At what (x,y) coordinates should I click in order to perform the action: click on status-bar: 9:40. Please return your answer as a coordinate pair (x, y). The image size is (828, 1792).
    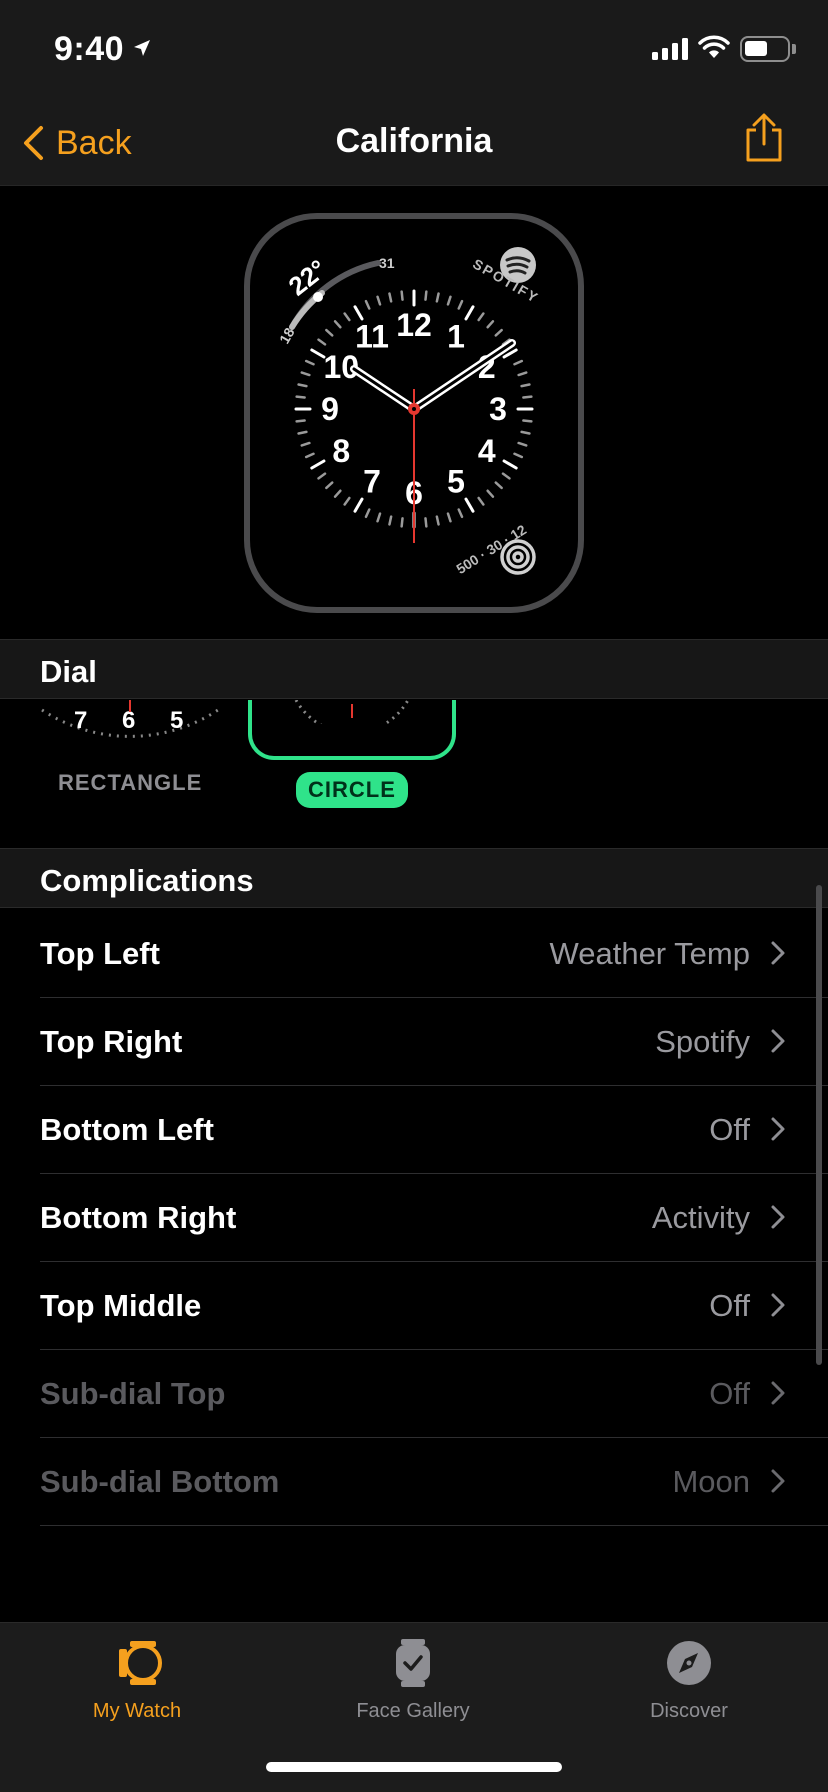
    Looking at the image, I should click on (414, 50).